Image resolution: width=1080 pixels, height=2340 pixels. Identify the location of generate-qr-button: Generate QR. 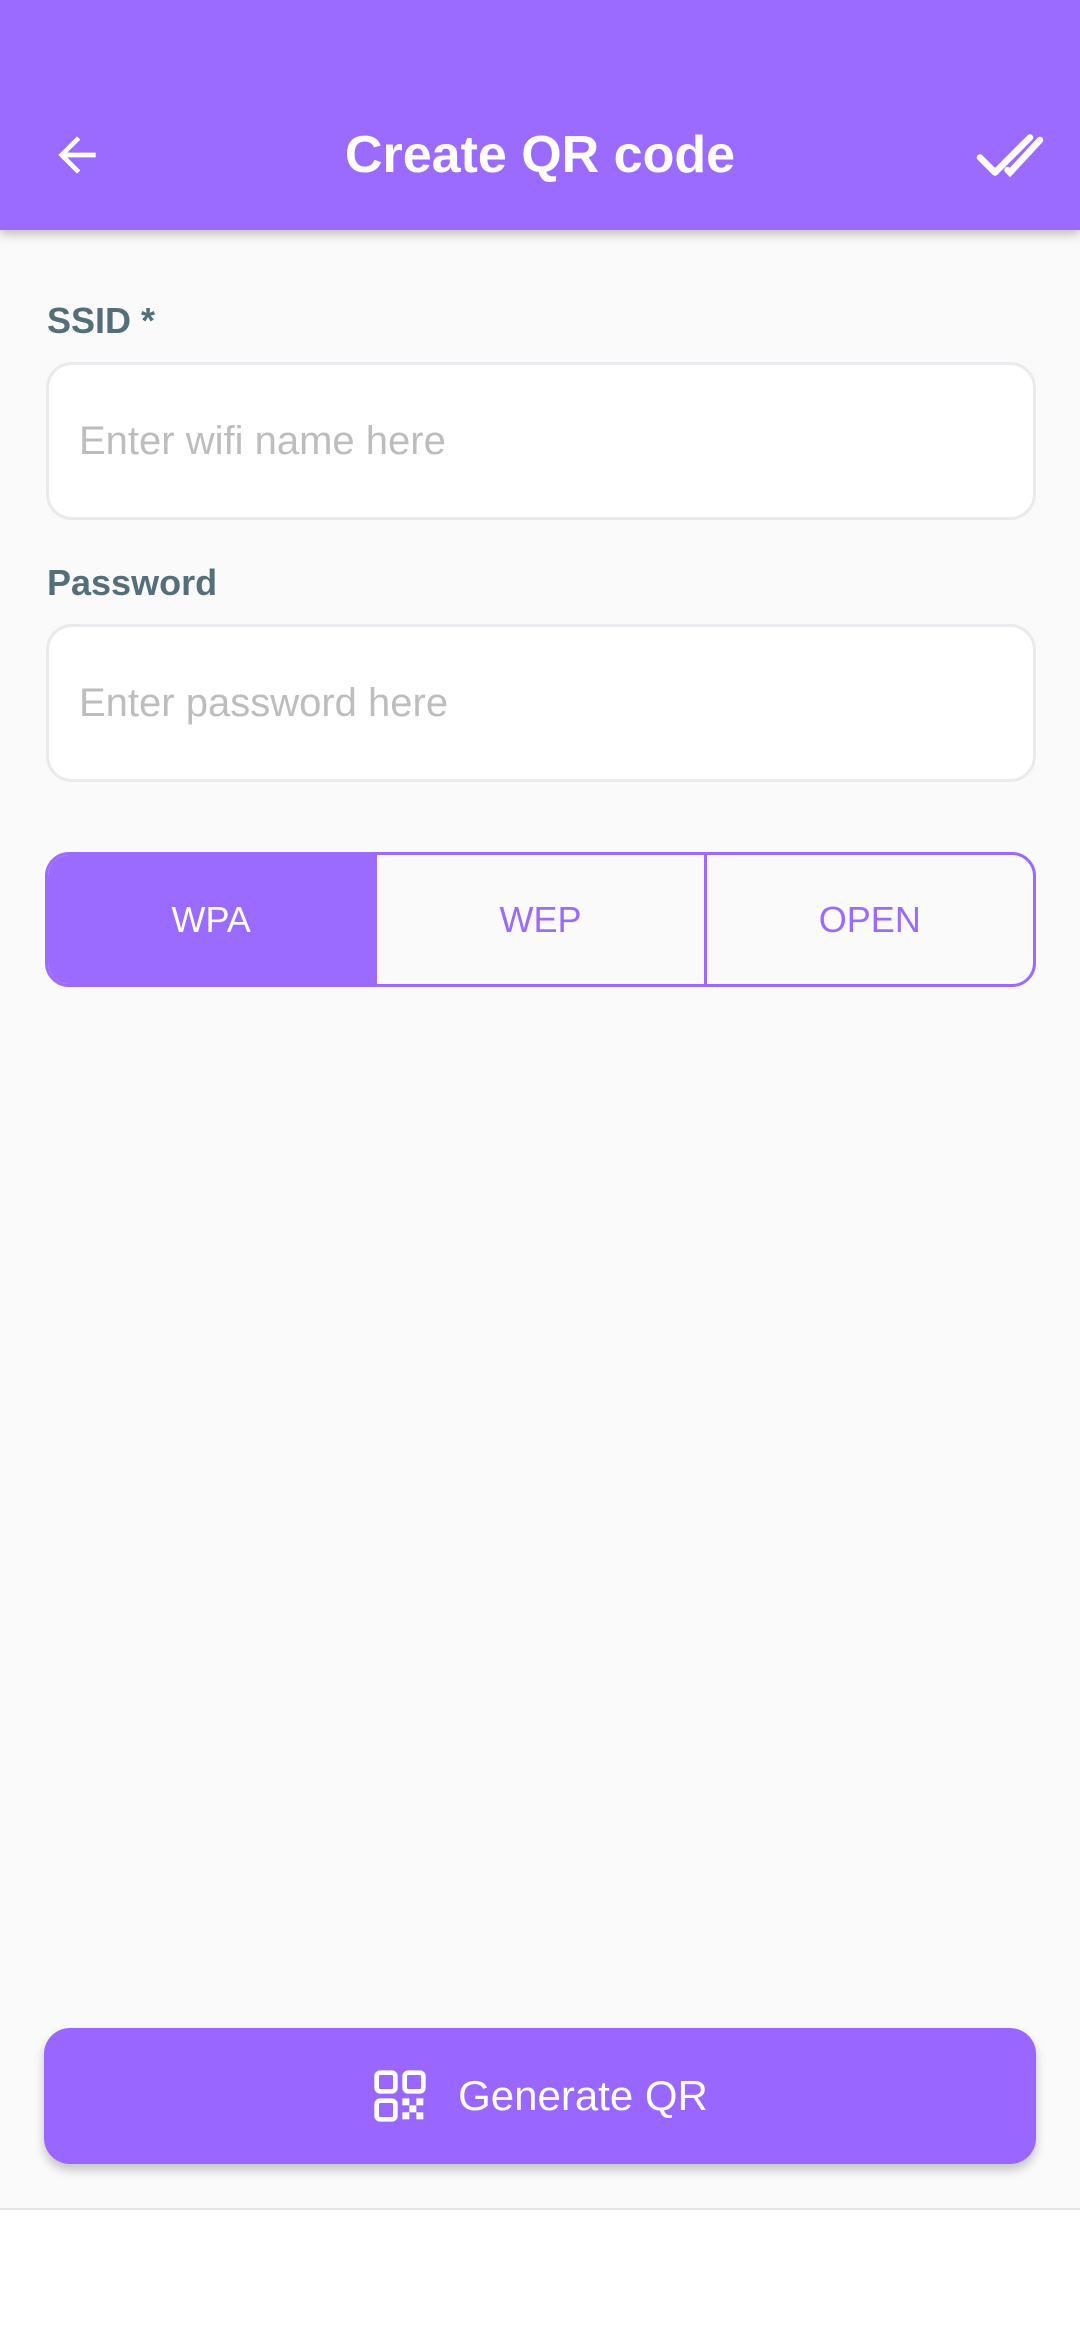
(540, 2096).